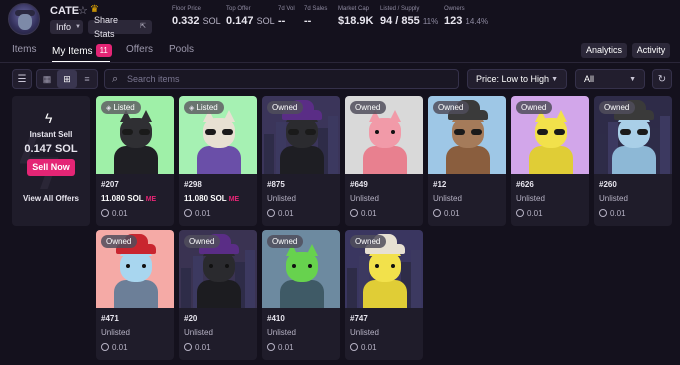 This screenshot has height=365, width=680. Describe the element at coordinates (139, 49) in the screenshot. I see `tab-offers: Offers` at that location.